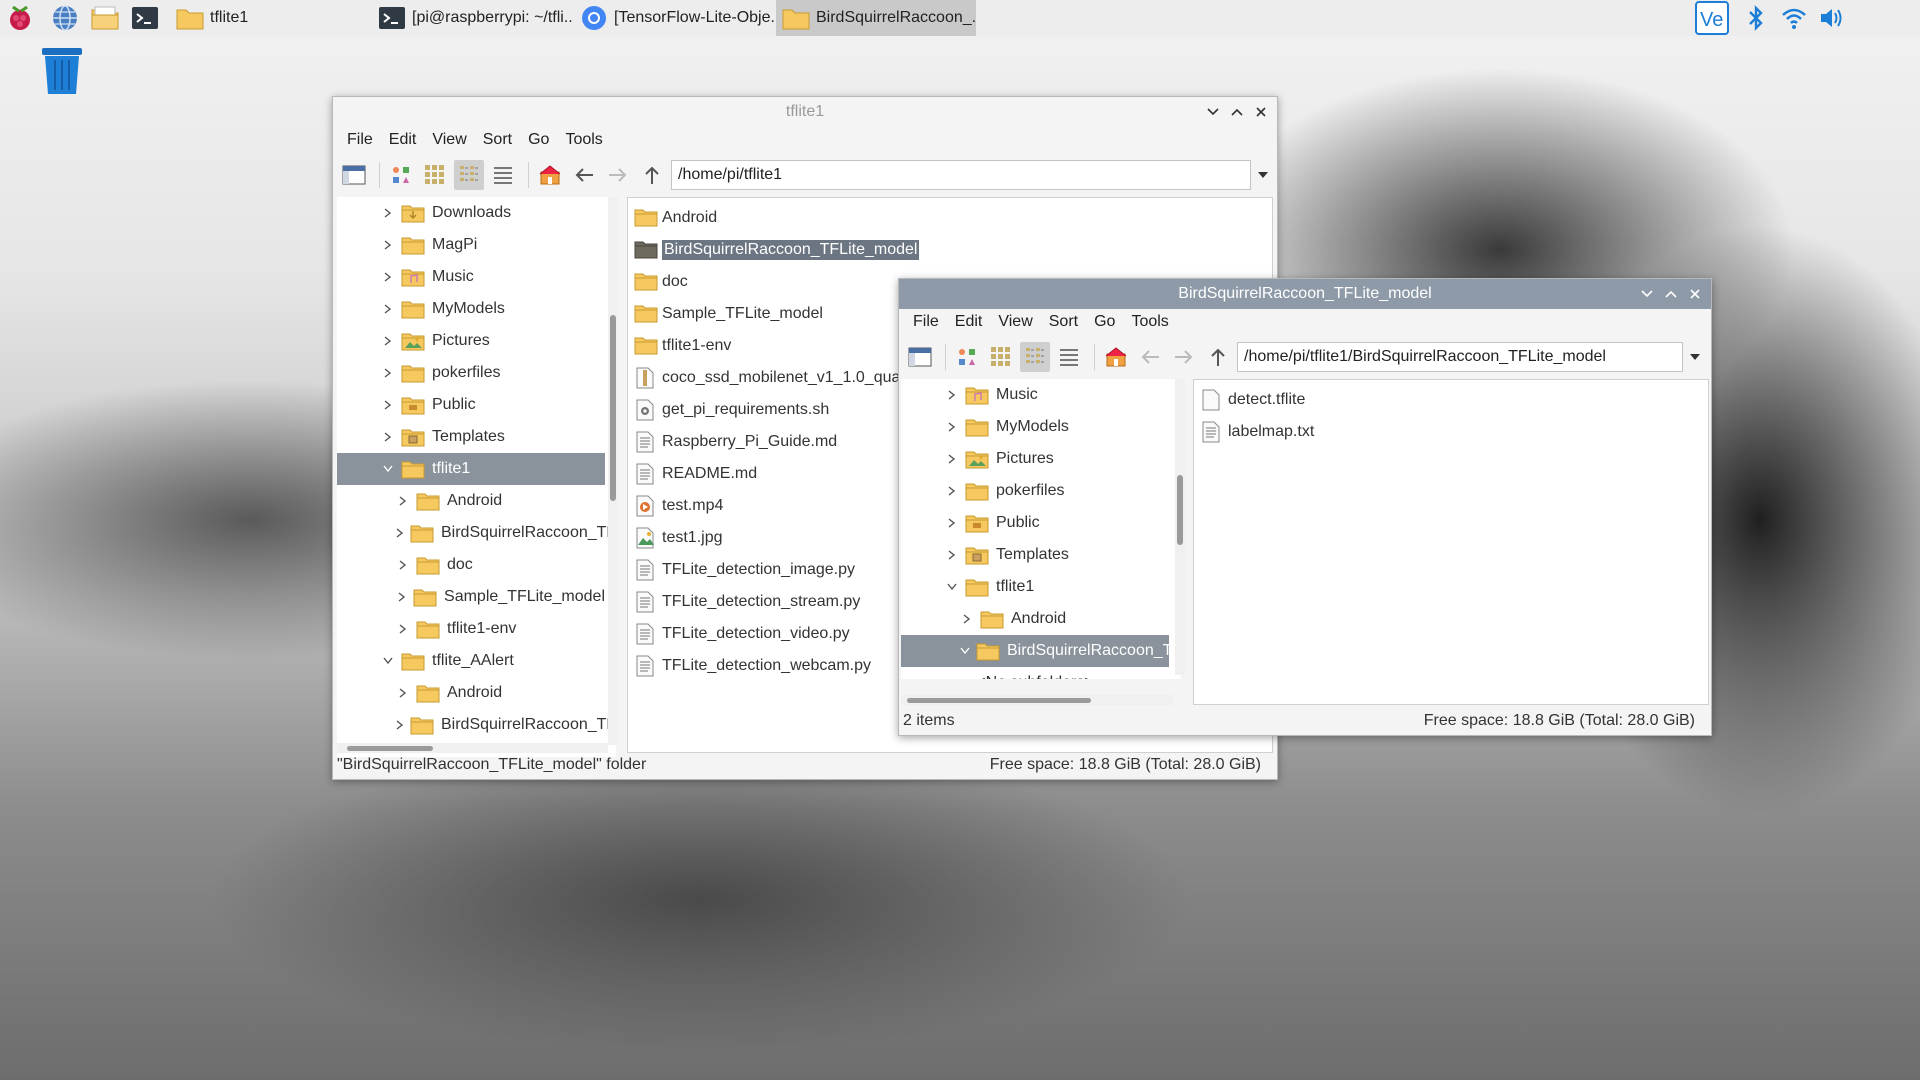  Describe the element at coordinates (661, 282) in the screenshot. I see `folder-item: doc` at that location.